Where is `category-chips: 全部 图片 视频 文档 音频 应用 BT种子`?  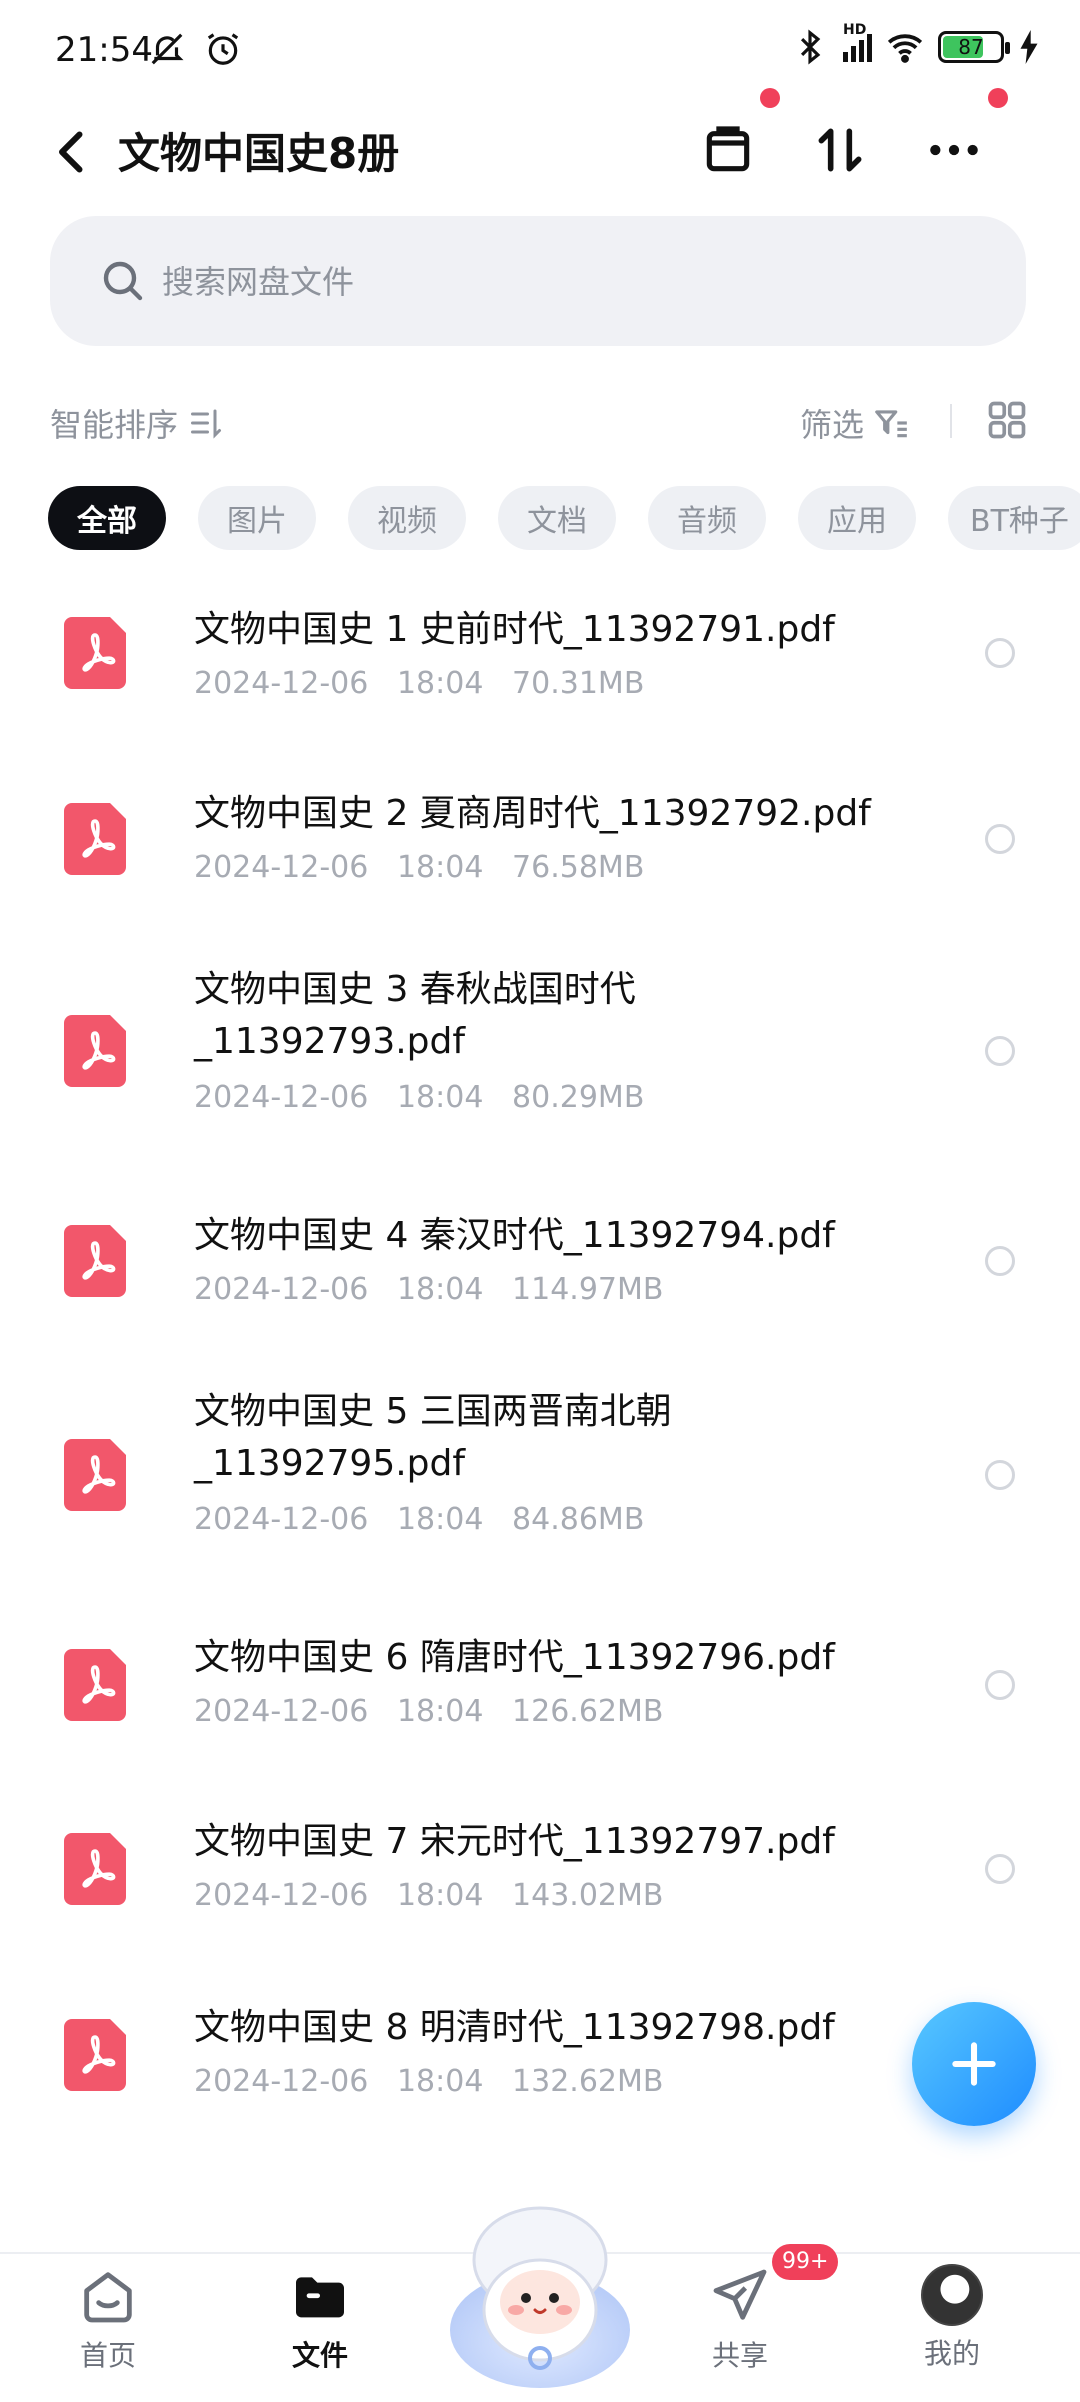 category-chips: 全部 图片 视频 文档 音频 应用 BT种子 is located at coordinates (564, 518).